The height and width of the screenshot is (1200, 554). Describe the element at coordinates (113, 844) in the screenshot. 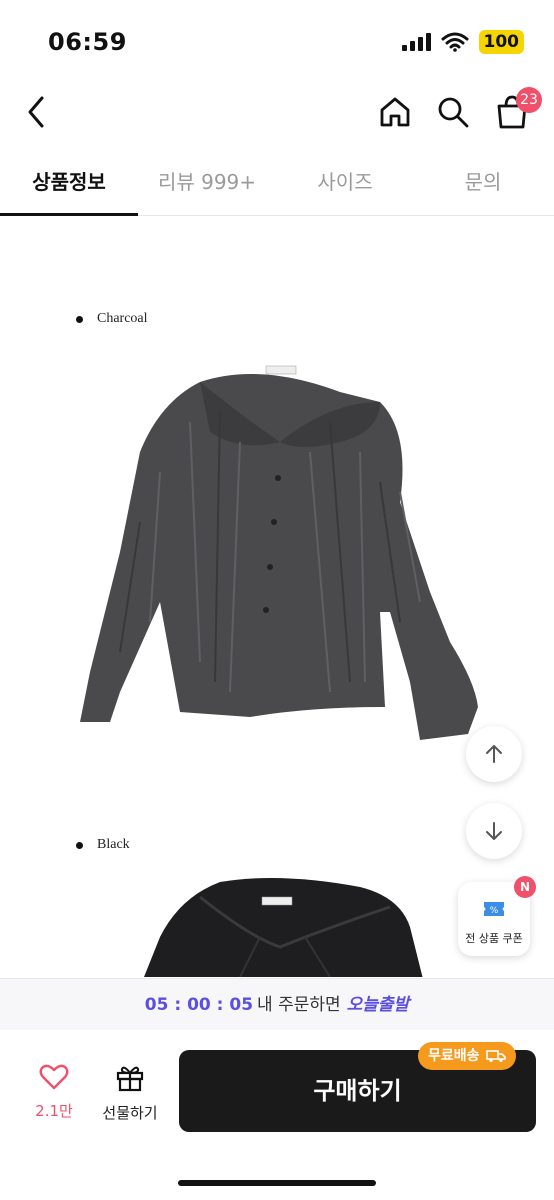

I see `color-label: Black` at that location.